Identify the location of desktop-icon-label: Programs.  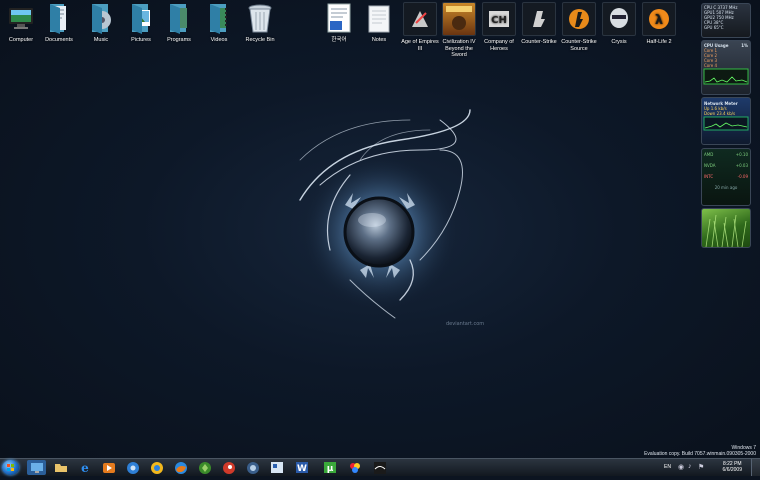
(179, 40).